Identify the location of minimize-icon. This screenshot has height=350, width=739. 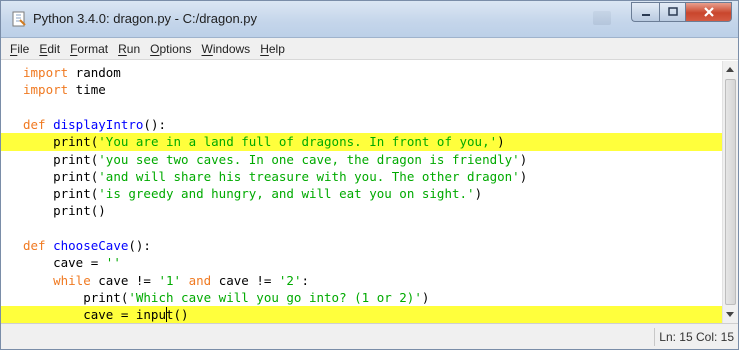
(645, 15).